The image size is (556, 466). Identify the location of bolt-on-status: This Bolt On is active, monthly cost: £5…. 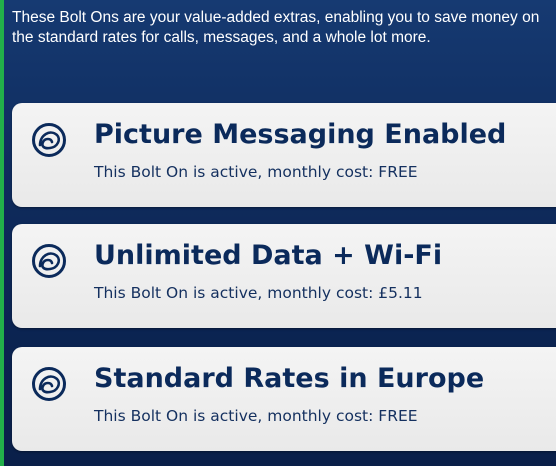
(258, 293).